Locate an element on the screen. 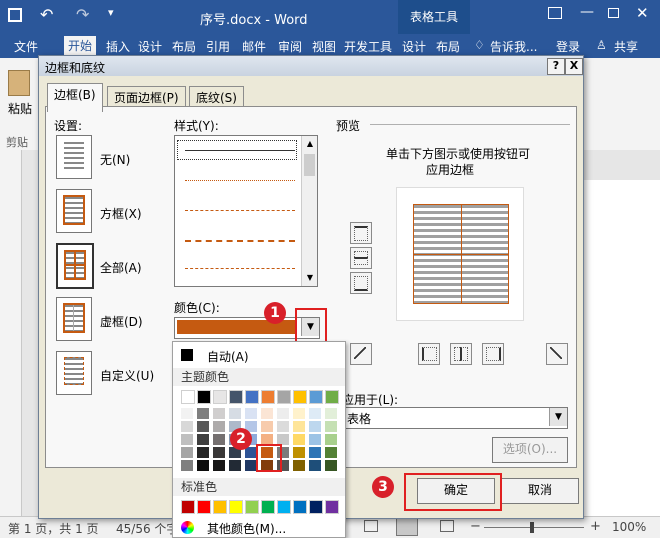  style-list: ▲ ▼ is located at coordinates (246, 211).